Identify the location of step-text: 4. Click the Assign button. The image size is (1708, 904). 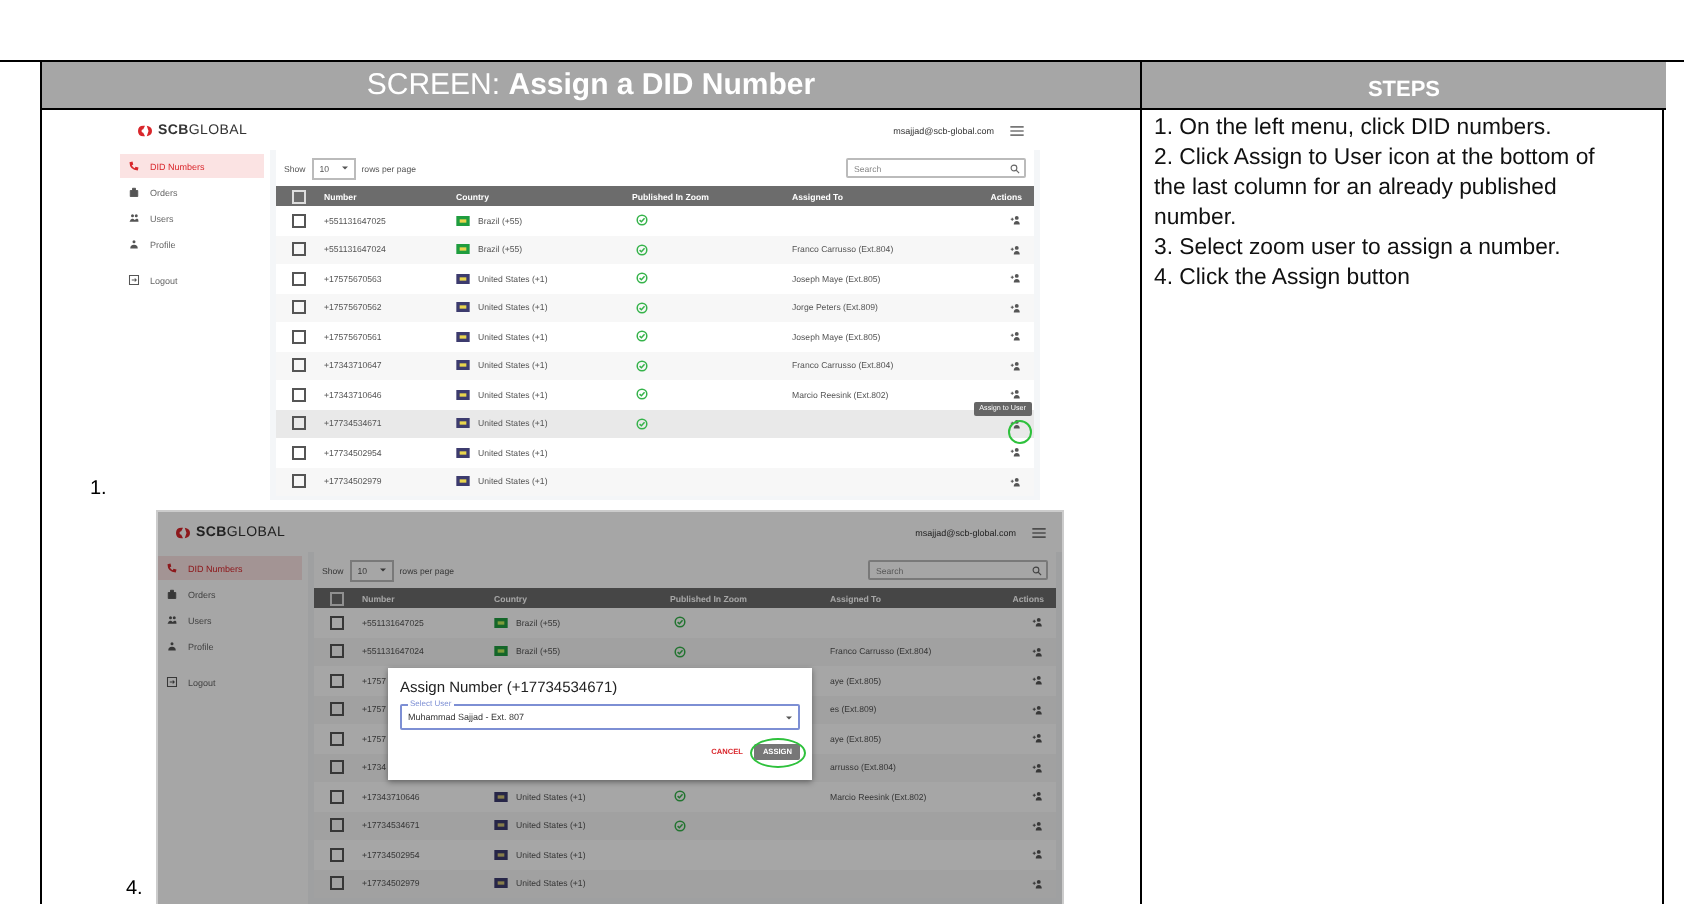
(1283, 279).